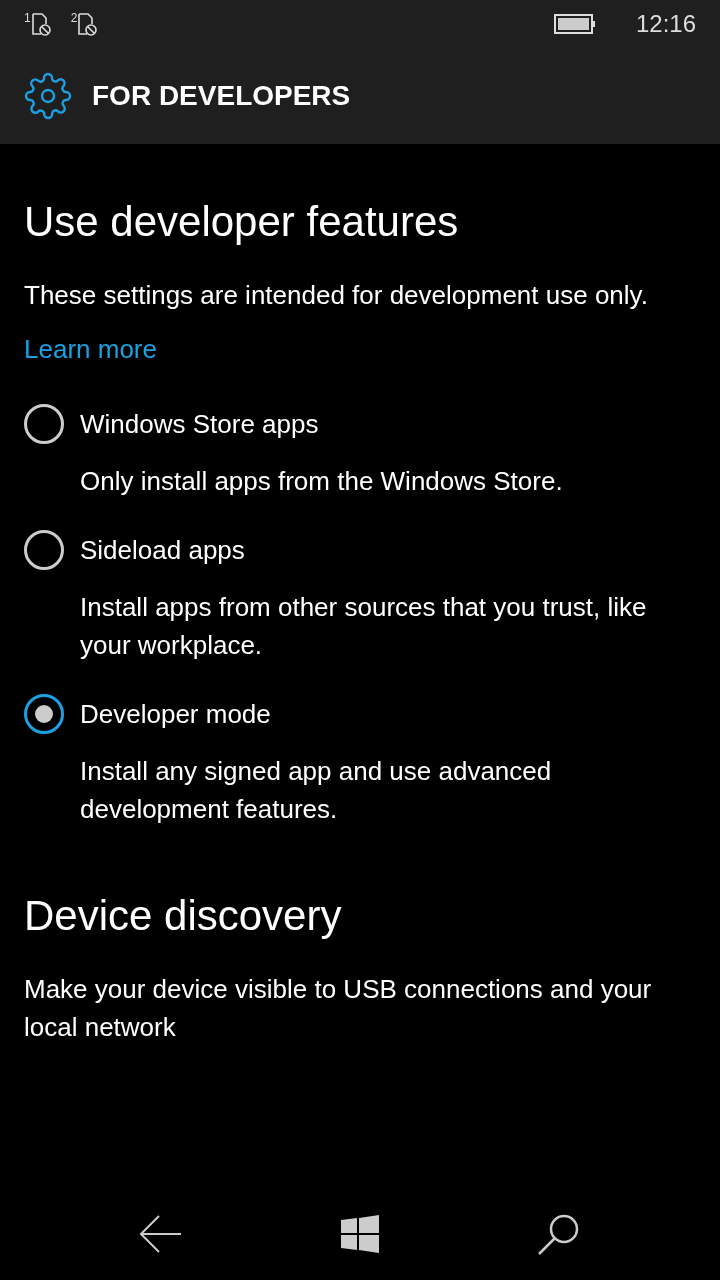 Image resolution: width=720 pixels, height=1280 pixels. I want to click on section-heading: Device discovery, so click(183, 916).